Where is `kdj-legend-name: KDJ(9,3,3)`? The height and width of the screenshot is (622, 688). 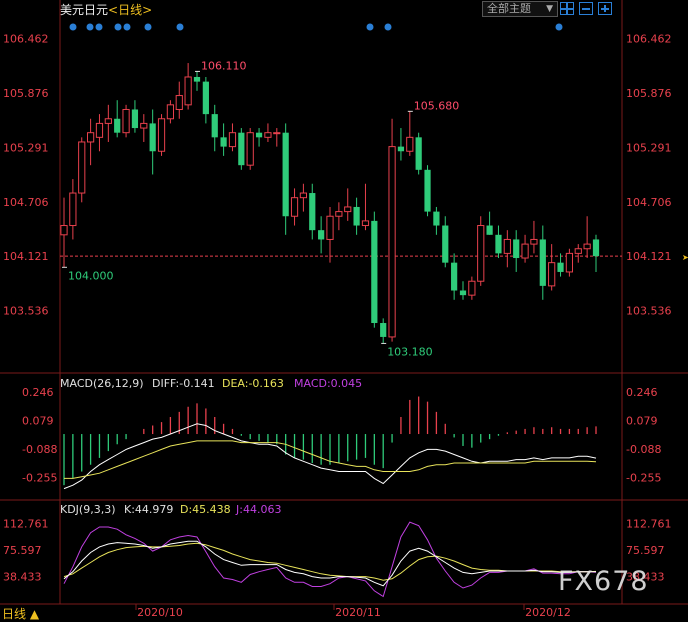
kdj-legend-name: KDJ(9,3,3) is located at coordinates (88, 509).